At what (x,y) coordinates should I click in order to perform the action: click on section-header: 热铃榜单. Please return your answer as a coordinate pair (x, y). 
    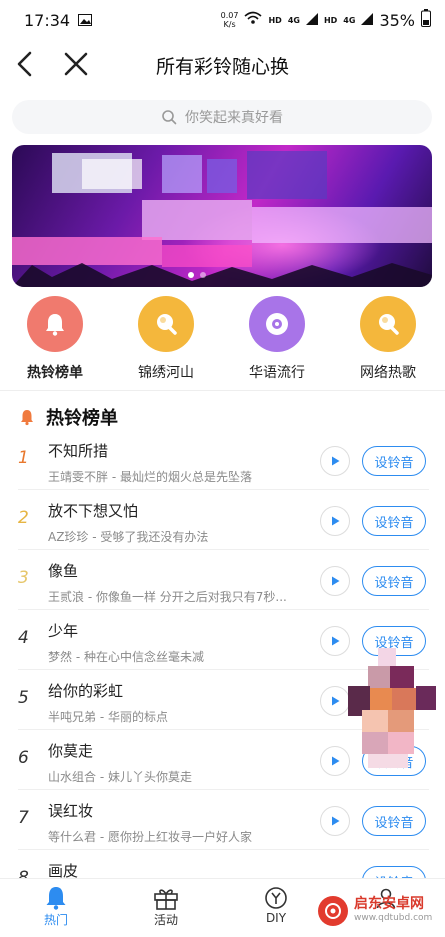
    Looking at the image, I should click on (68, 417).